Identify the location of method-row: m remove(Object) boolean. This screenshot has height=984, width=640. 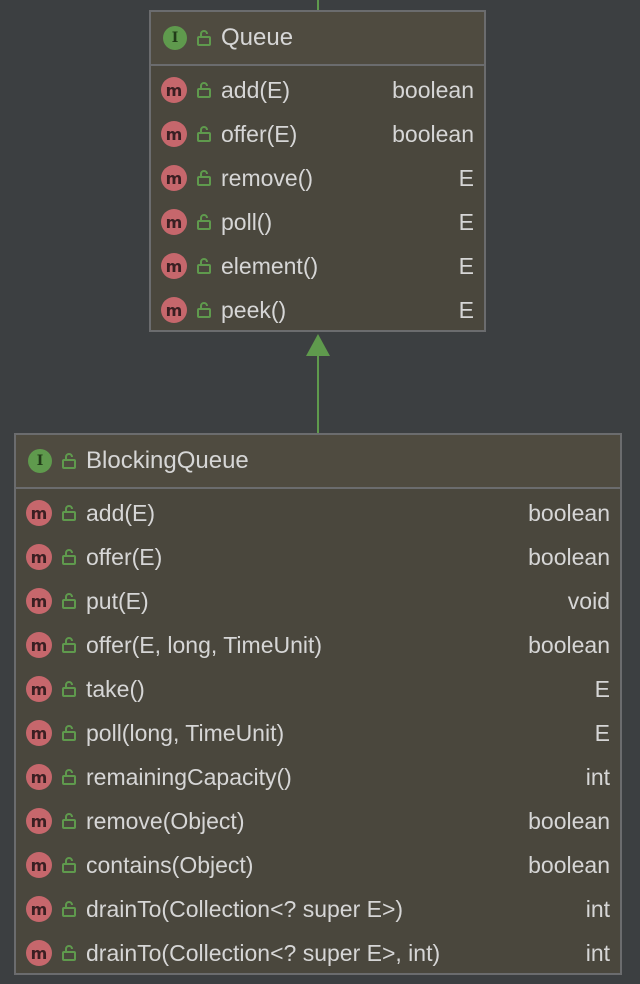
(318, 821).